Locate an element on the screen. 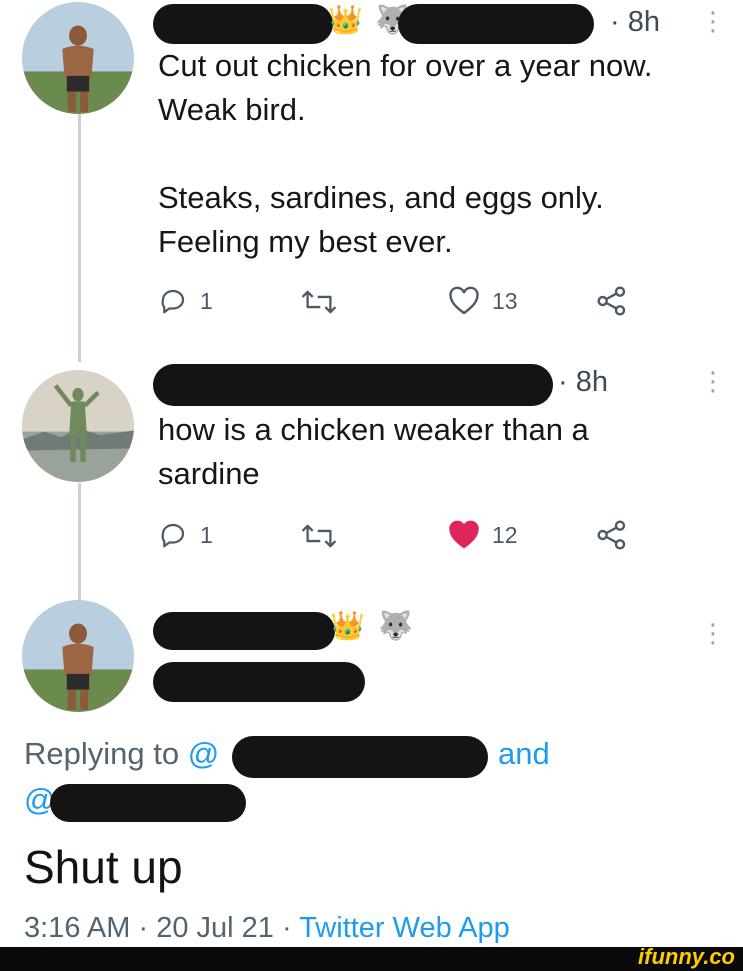  like-button: 12 is located at coordinates (483, 535).